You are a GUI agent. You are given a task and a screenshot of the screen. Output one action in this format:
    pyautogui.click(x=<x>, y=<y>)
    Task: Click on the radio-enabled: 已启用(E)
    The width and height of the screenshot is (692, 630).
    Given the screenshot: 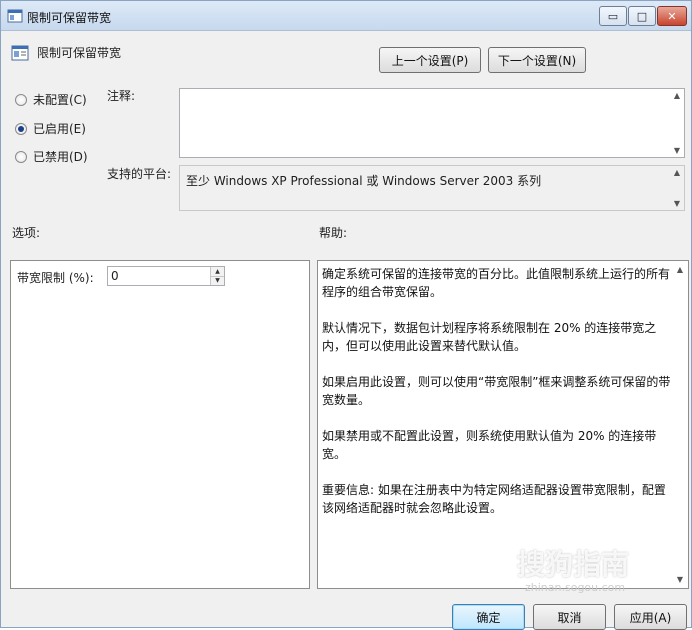 What is the action you would take?
    pyautogui.click(x=50, y=128)
    